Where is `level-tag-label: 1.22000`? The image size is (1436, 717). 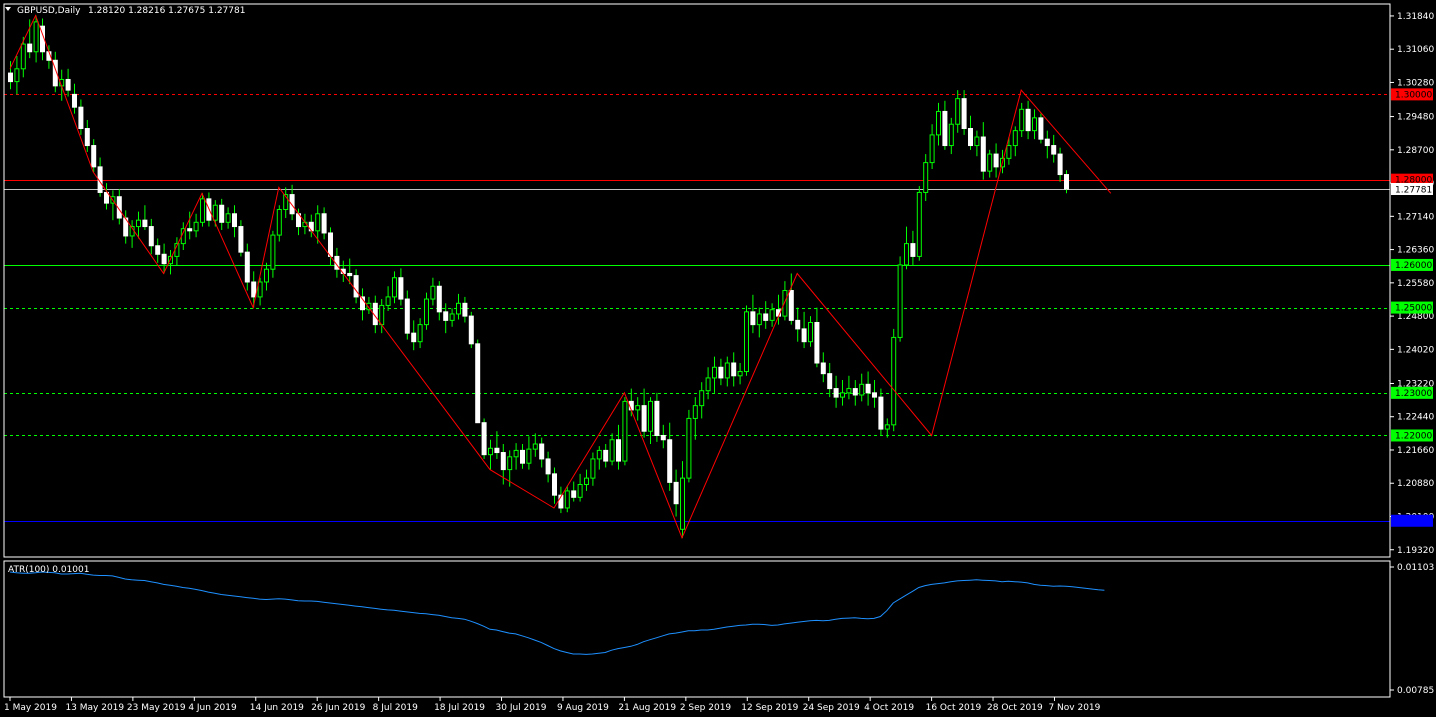
level-tag-label: 1.22000 is located at coordinates (1413, 436).